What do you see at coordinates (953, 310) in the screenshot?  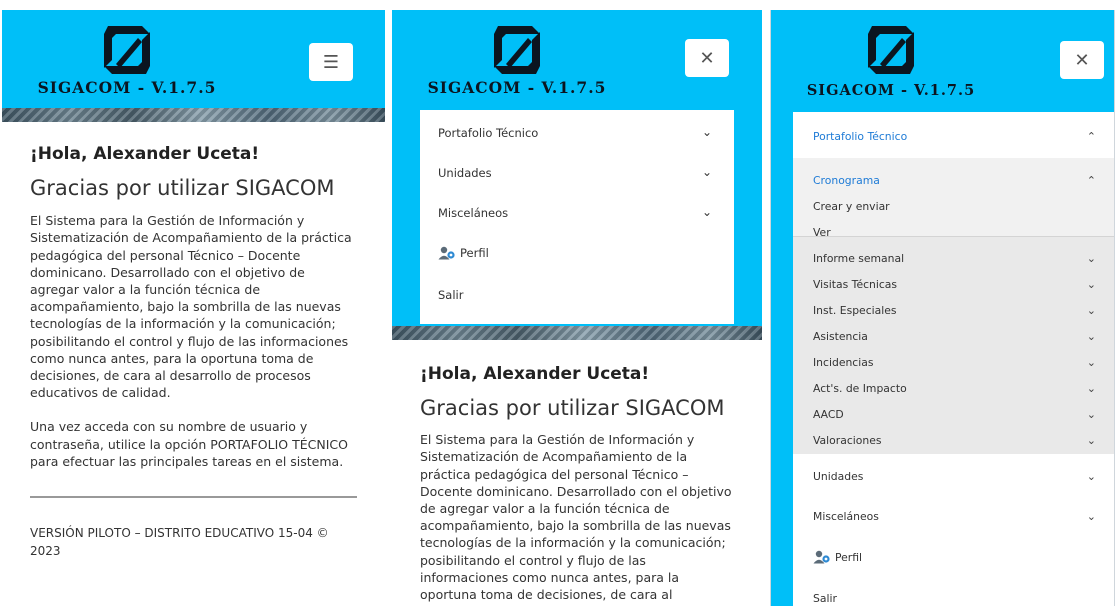 I see `submenu-item-inst-especiales: Inst. Especiales ⌄` at bounding box center [953, 310].